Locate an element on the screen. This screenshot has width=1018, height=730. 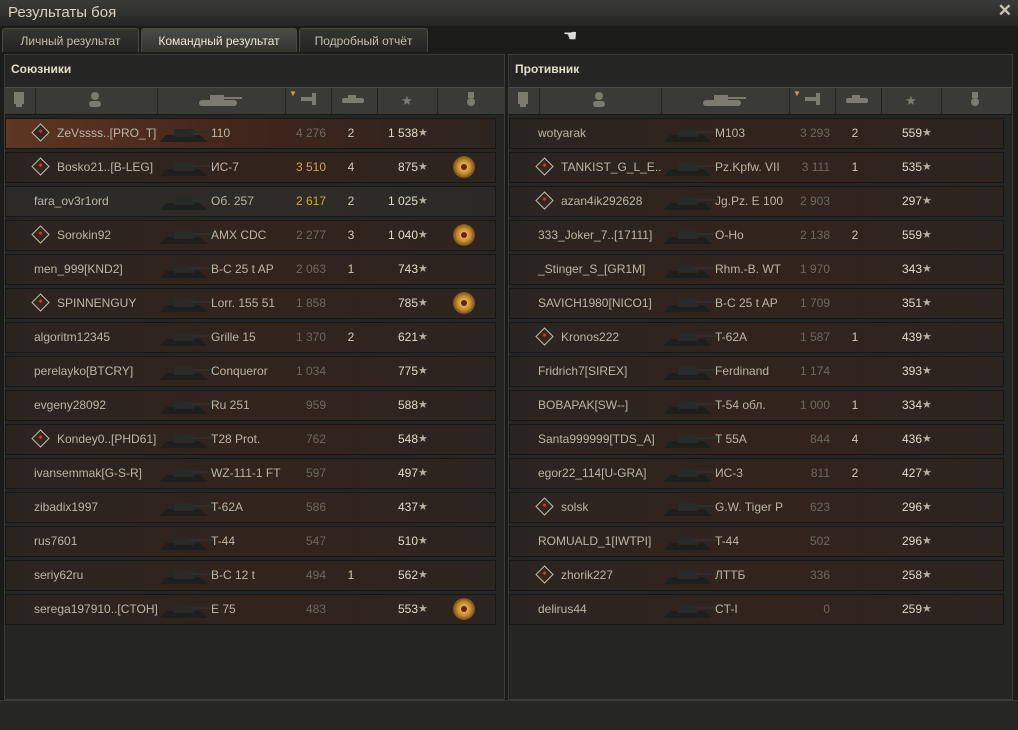
tab-personal: Личный результат is located at coordinates (70, 40).